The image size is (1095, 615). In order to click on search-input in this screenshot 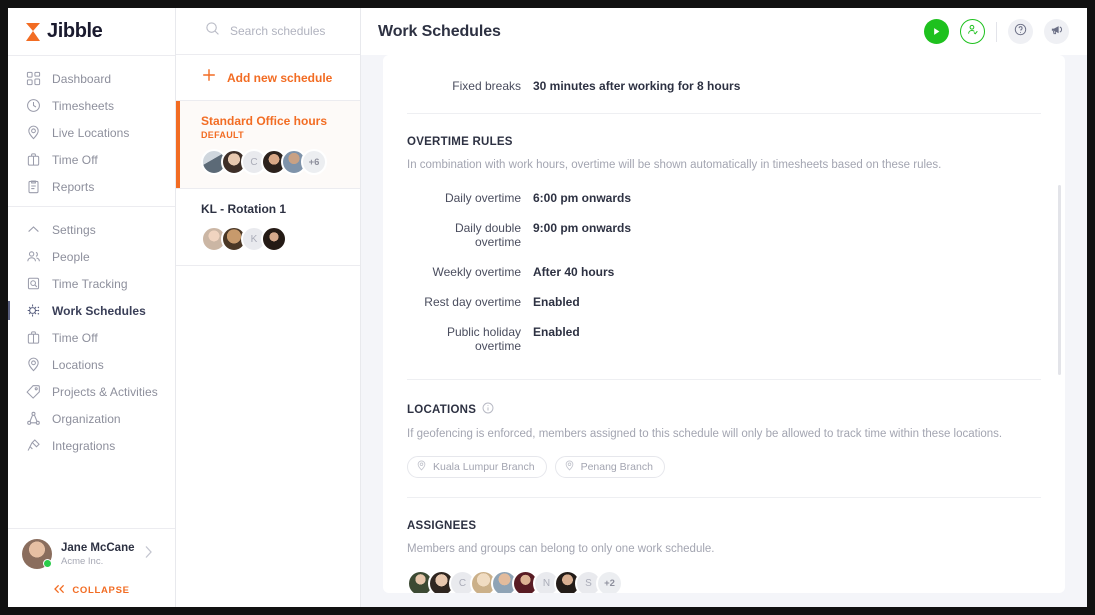, I will do `click(290, 31)`.